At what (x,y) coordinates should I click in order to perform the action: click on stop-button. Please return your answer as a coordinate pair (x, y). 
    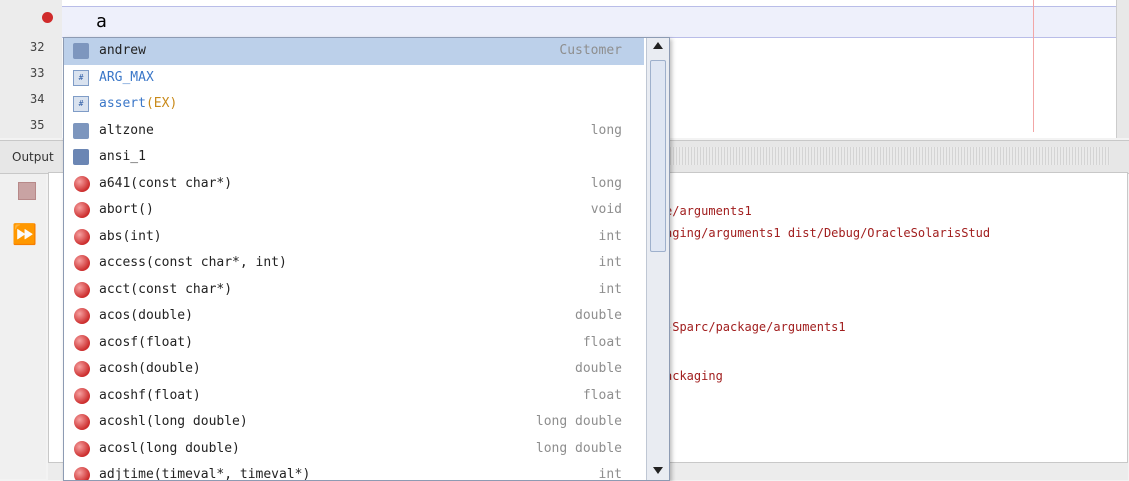
    Looking at the image, I should click on (27, 191).